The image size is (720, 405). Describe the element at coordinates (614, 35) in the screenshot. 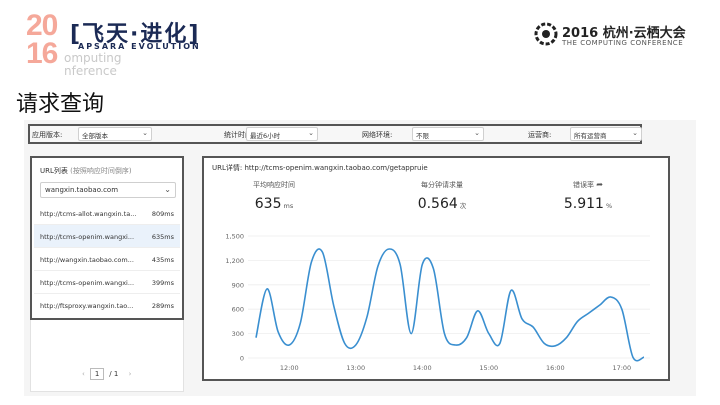

I see `conference-logo: 2016 杭州·云栖大会 THE COMPUTING CONFERENCE` at that location.